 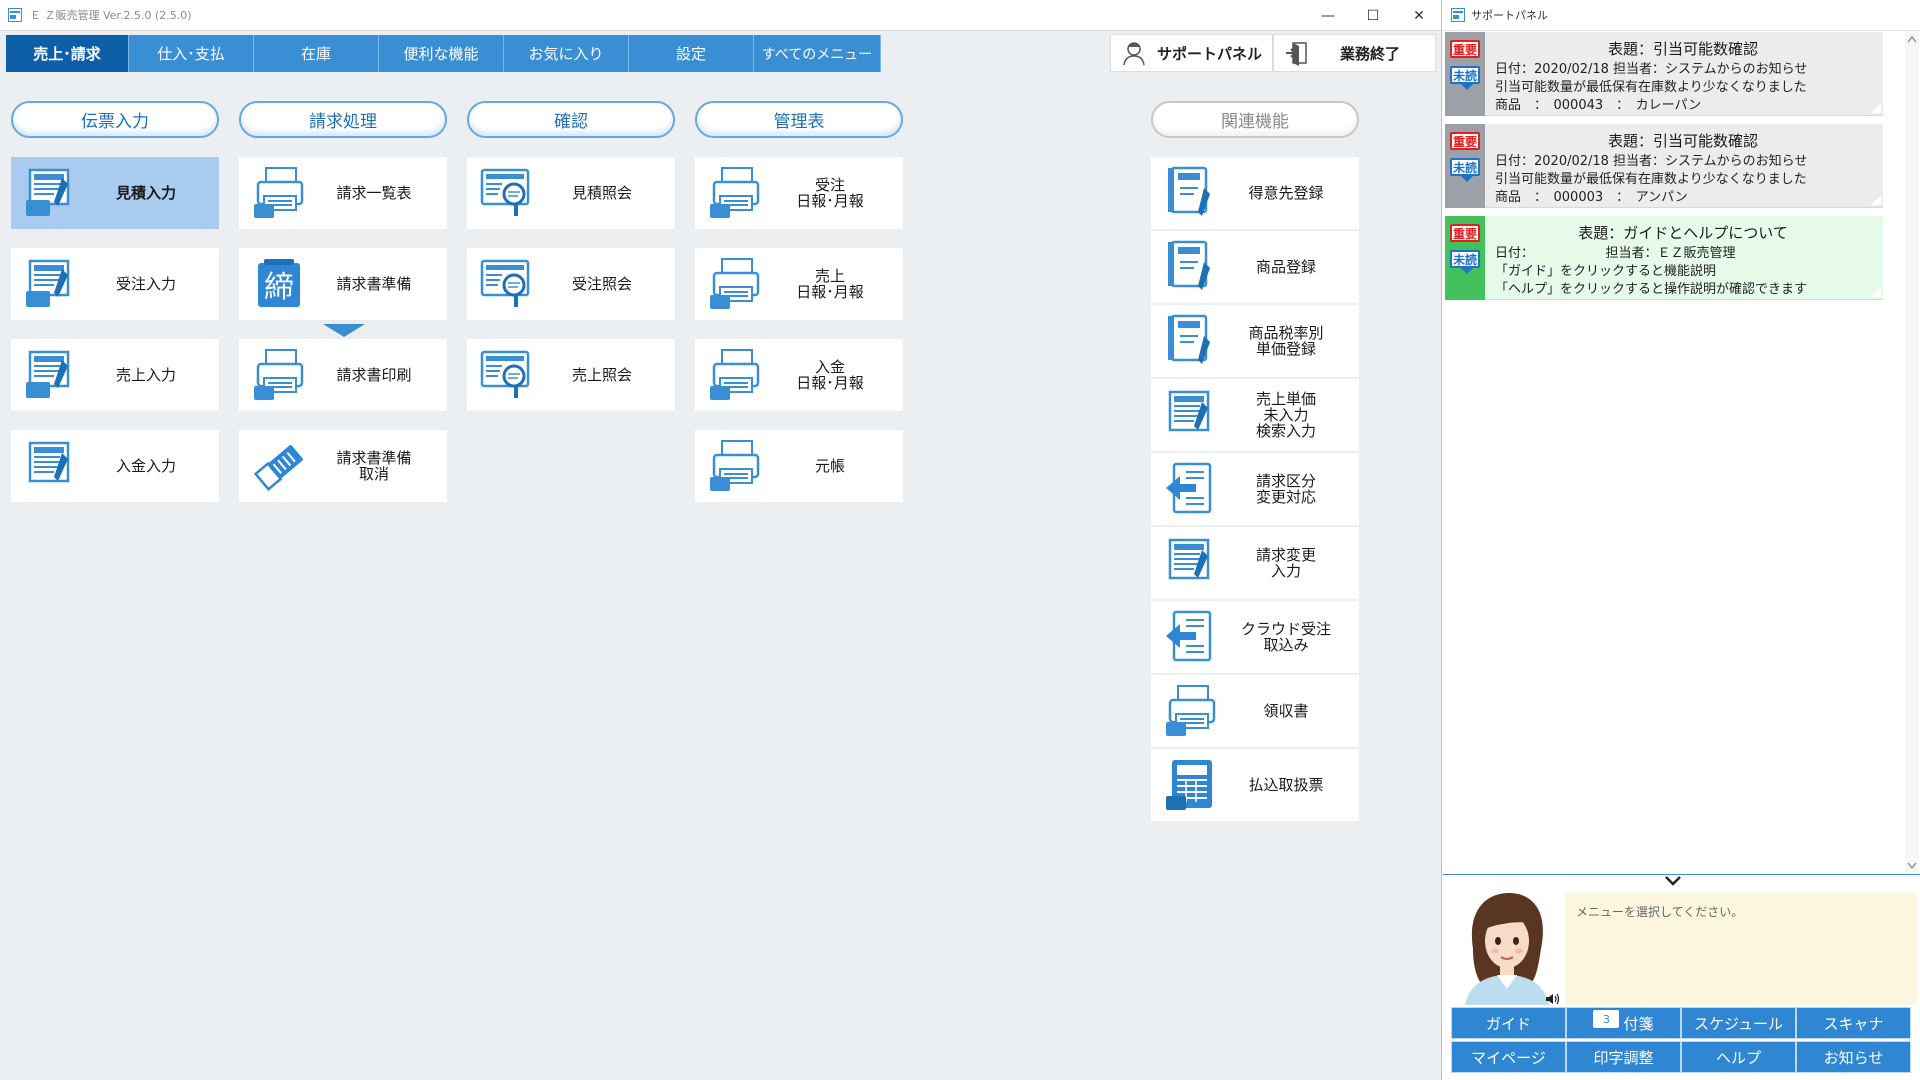 I want to click on estimate-inquiry-button: 見積照会, so click(x=571, y=193).